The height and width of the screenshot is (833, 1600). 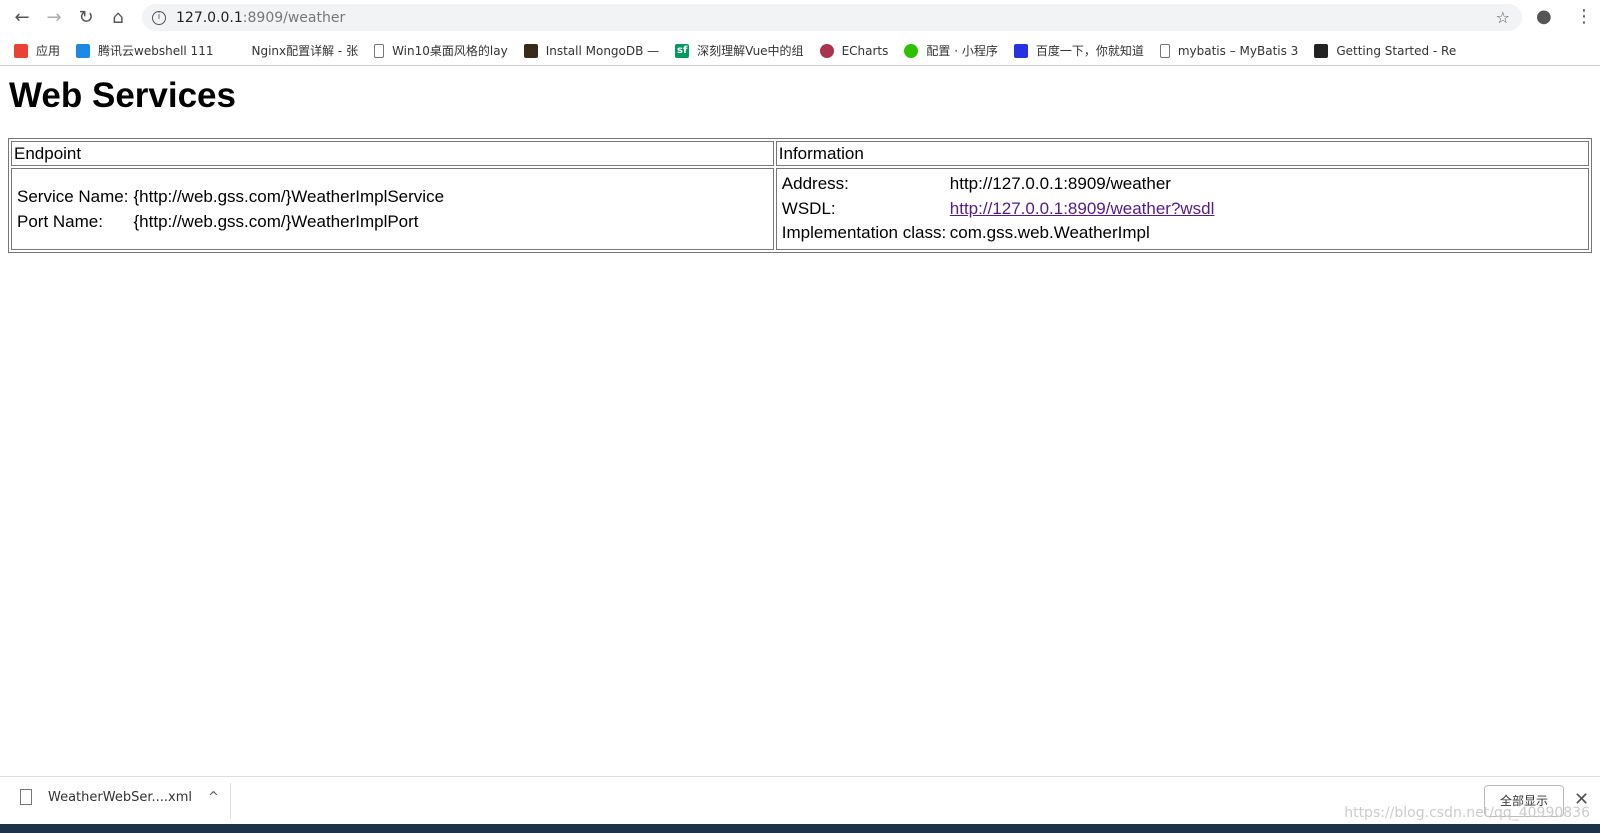 I want to click on bookmark-item: 百度一下，你就知道, so click(x=1078, y=50).